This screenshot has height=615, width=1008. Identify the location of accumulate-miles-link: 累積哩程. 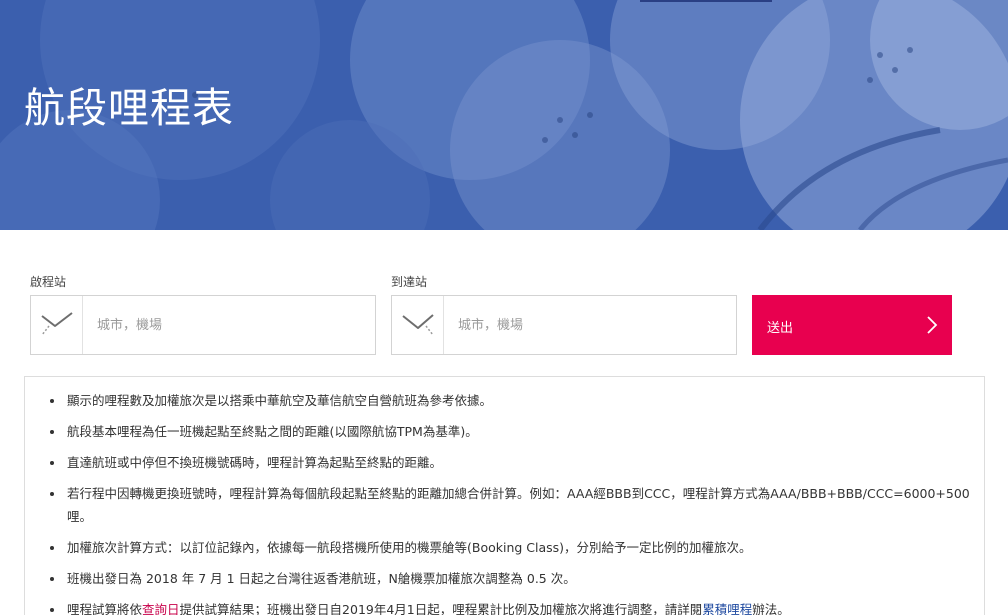
(727, 608).